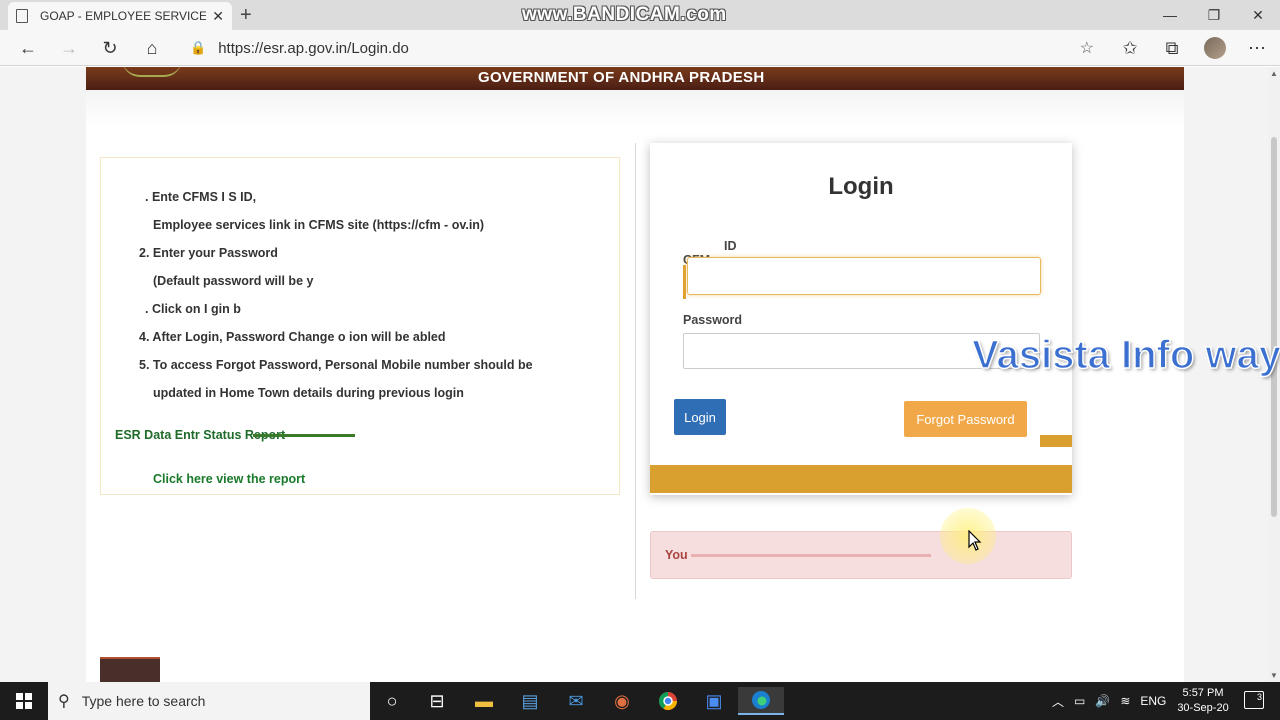 The width and height of the screenshot is (1280, 720). What do you see at coordinates (635, 371) in the screenshot?
I see `panel-divider` at bounding box center [635, 371].